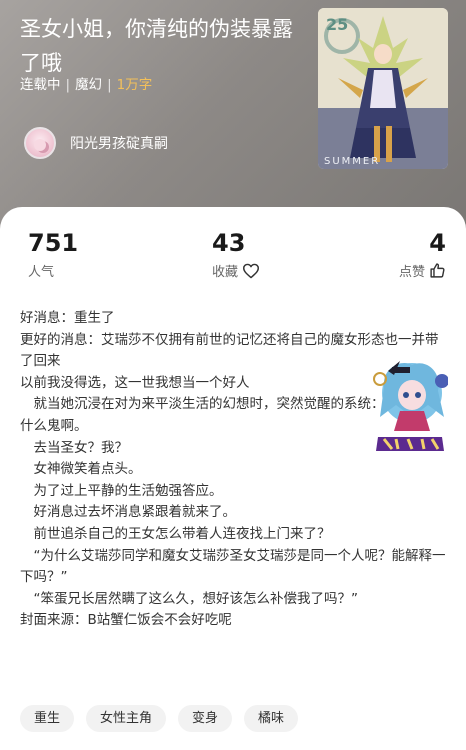 Image resolution: width=466 pixels, height=750 pixels. Describe the element at coordinates (422, 254) in the screenshot. I see `likes-stat: 4 点赞` at that location.